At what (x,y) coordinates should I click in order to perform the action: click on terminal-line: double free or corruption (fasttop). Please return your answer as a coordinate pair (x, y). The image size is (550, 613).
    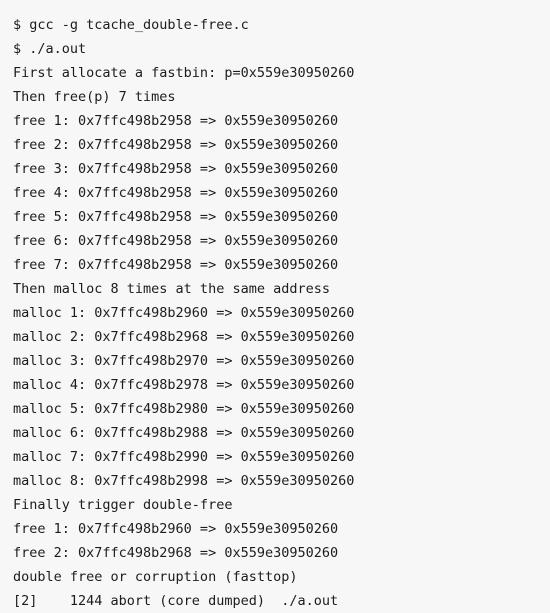
    Looking at the image, I should click on (155, 577).